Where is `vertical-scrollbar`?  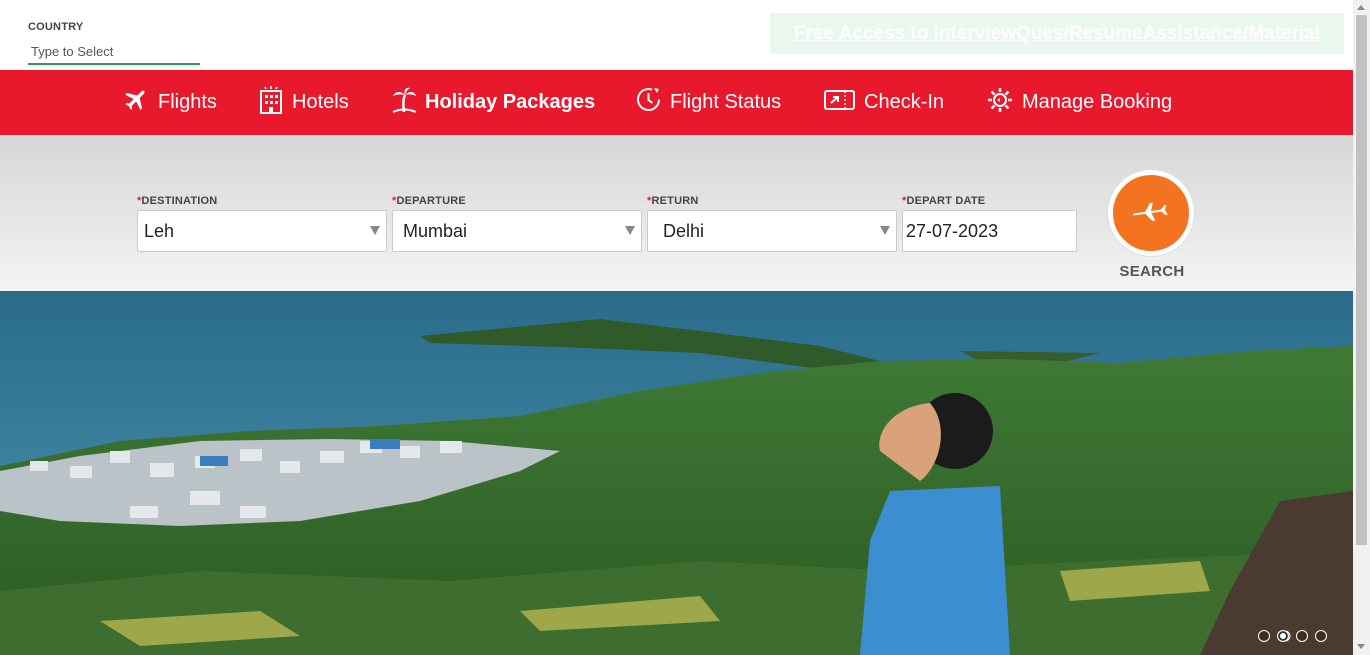 vertical-scrollbar is located at coordinates (1361, 327).